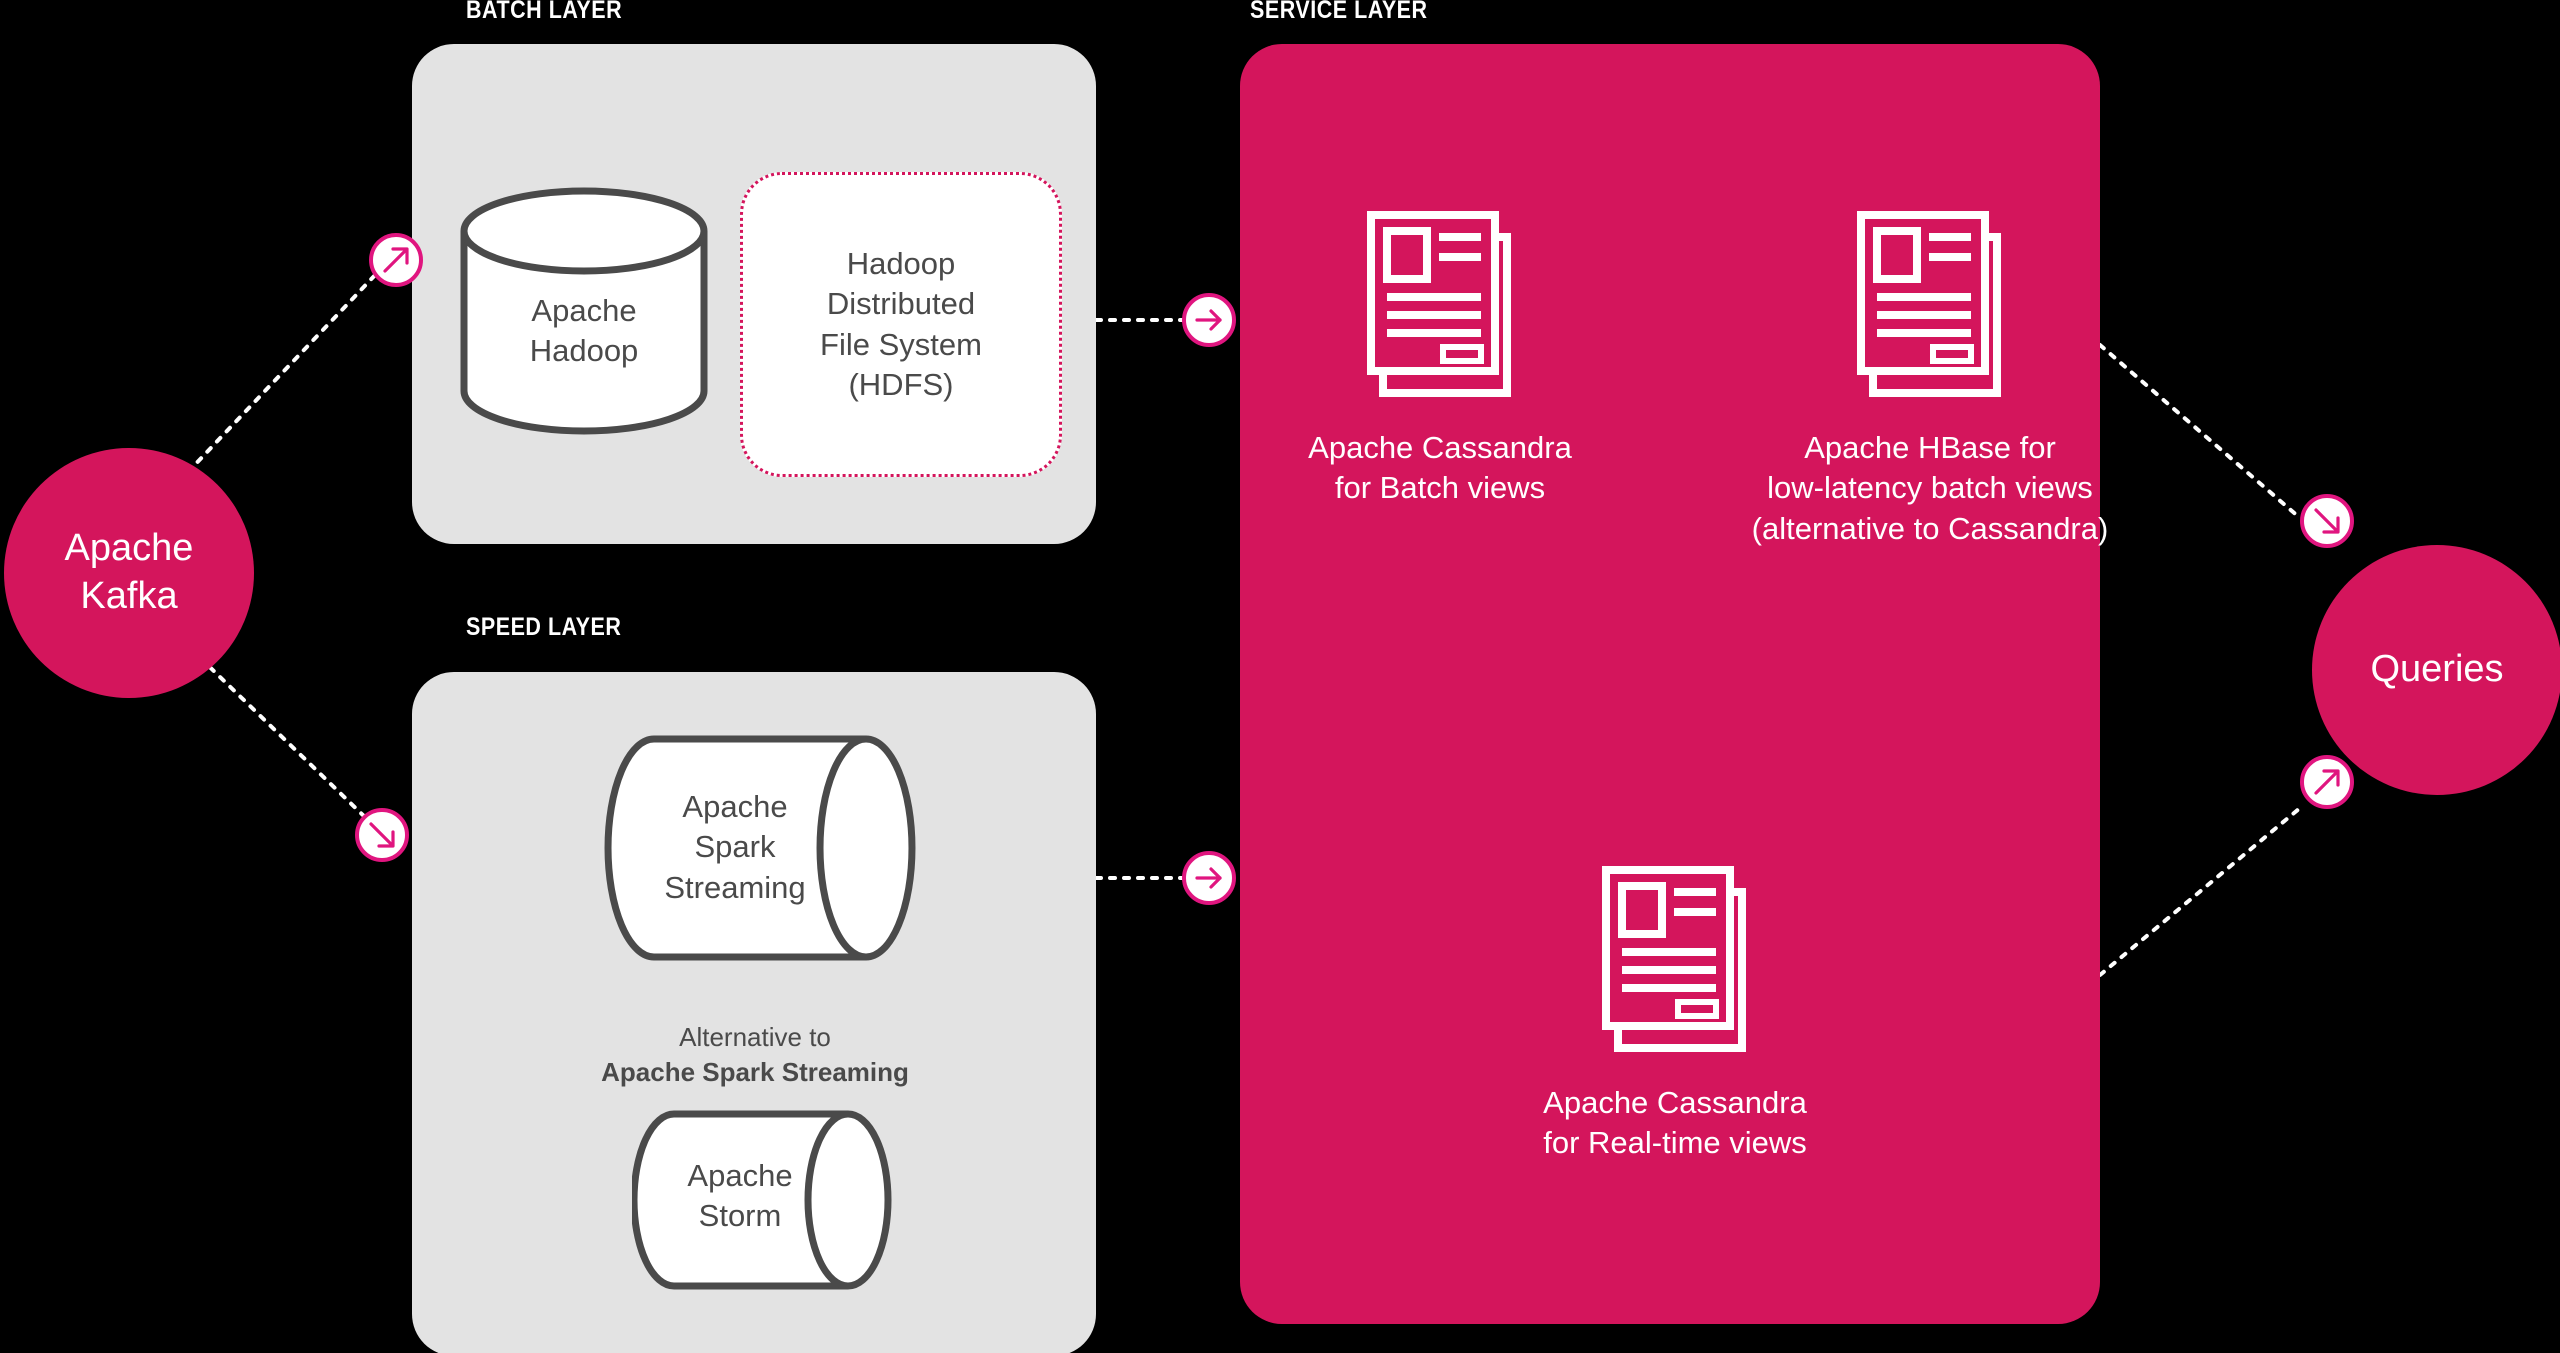 Image resolution: width=2560 pixels, height=1353 pixels. I want to click on node-cassandra-batch-views: Apache Cassandra for Batch views, so click(1440, 357).